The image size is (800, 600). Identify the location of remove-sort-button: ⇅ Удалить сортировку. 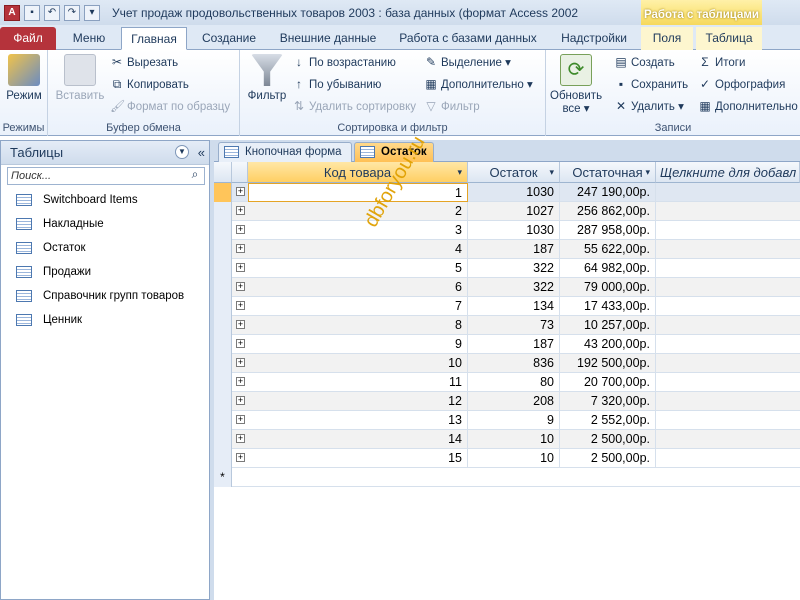
(354, 106).